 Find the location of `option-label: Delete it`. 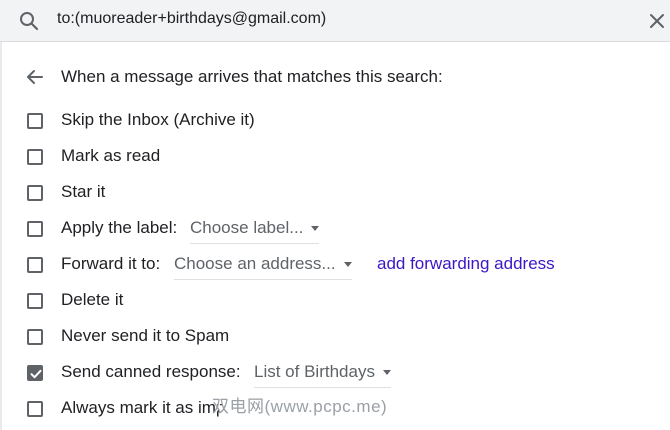

option-label: Delete it is located at coordinates (92, 299).